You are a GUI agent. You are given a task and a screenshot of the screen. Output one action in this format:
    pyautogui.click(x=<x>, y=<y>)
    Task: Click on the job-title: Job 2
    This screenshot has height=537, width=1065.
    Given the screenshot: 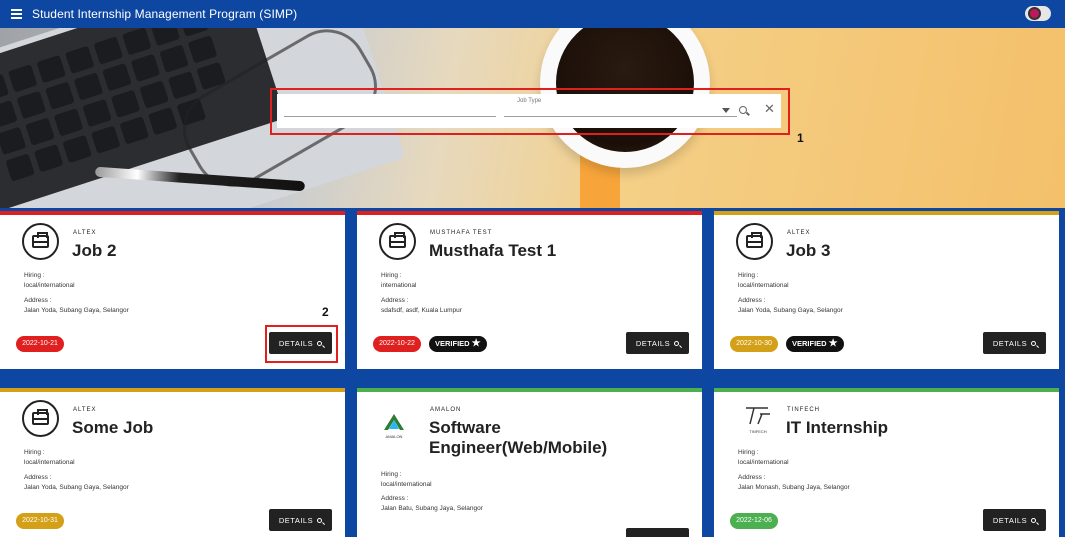 What is the action you would take?
    pyautogui.click(x=94, y=250)
    